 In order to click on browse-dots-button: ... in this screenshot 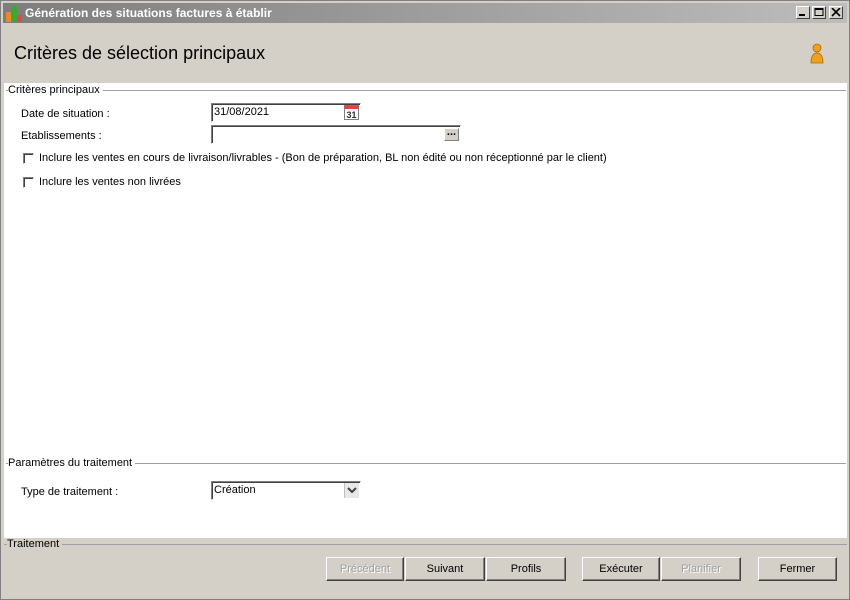, I will do `click(451, 134)`.